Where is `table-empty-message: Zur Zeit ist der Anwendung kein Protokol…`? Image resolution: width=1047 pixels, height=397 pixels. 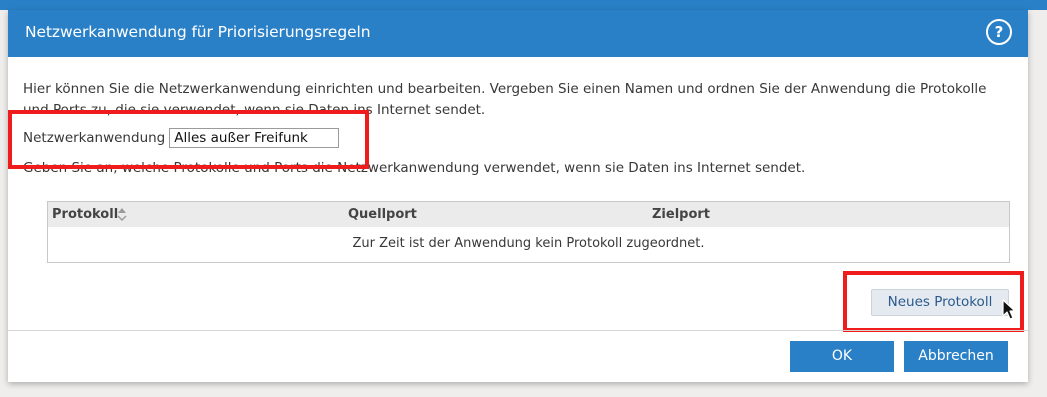 table-empty-message: Zur Zeit ist der Anwendung kein Protokol… is located at coordinates (528, 243).